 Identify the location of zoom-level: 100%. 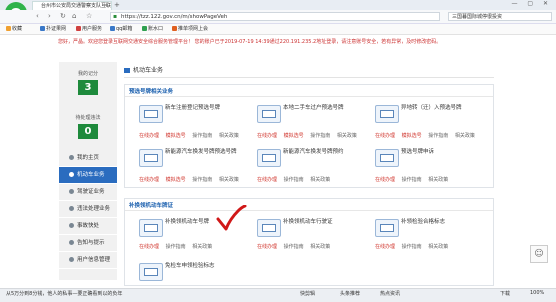
(537, 293).